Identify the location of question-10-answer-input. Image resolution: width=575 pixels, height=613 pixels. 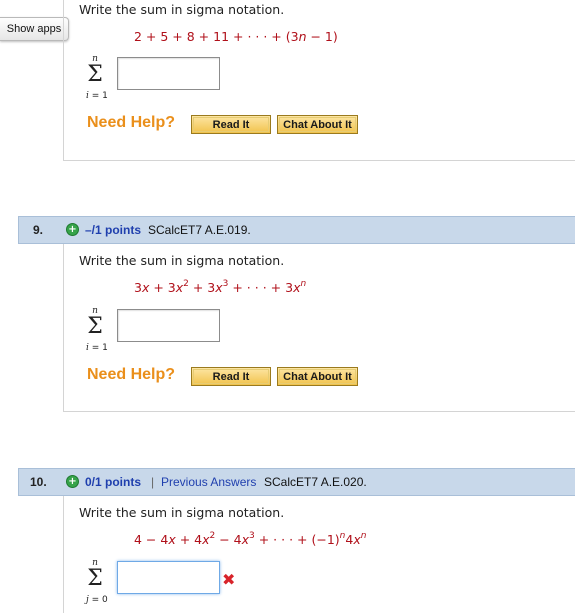
(168, 577).